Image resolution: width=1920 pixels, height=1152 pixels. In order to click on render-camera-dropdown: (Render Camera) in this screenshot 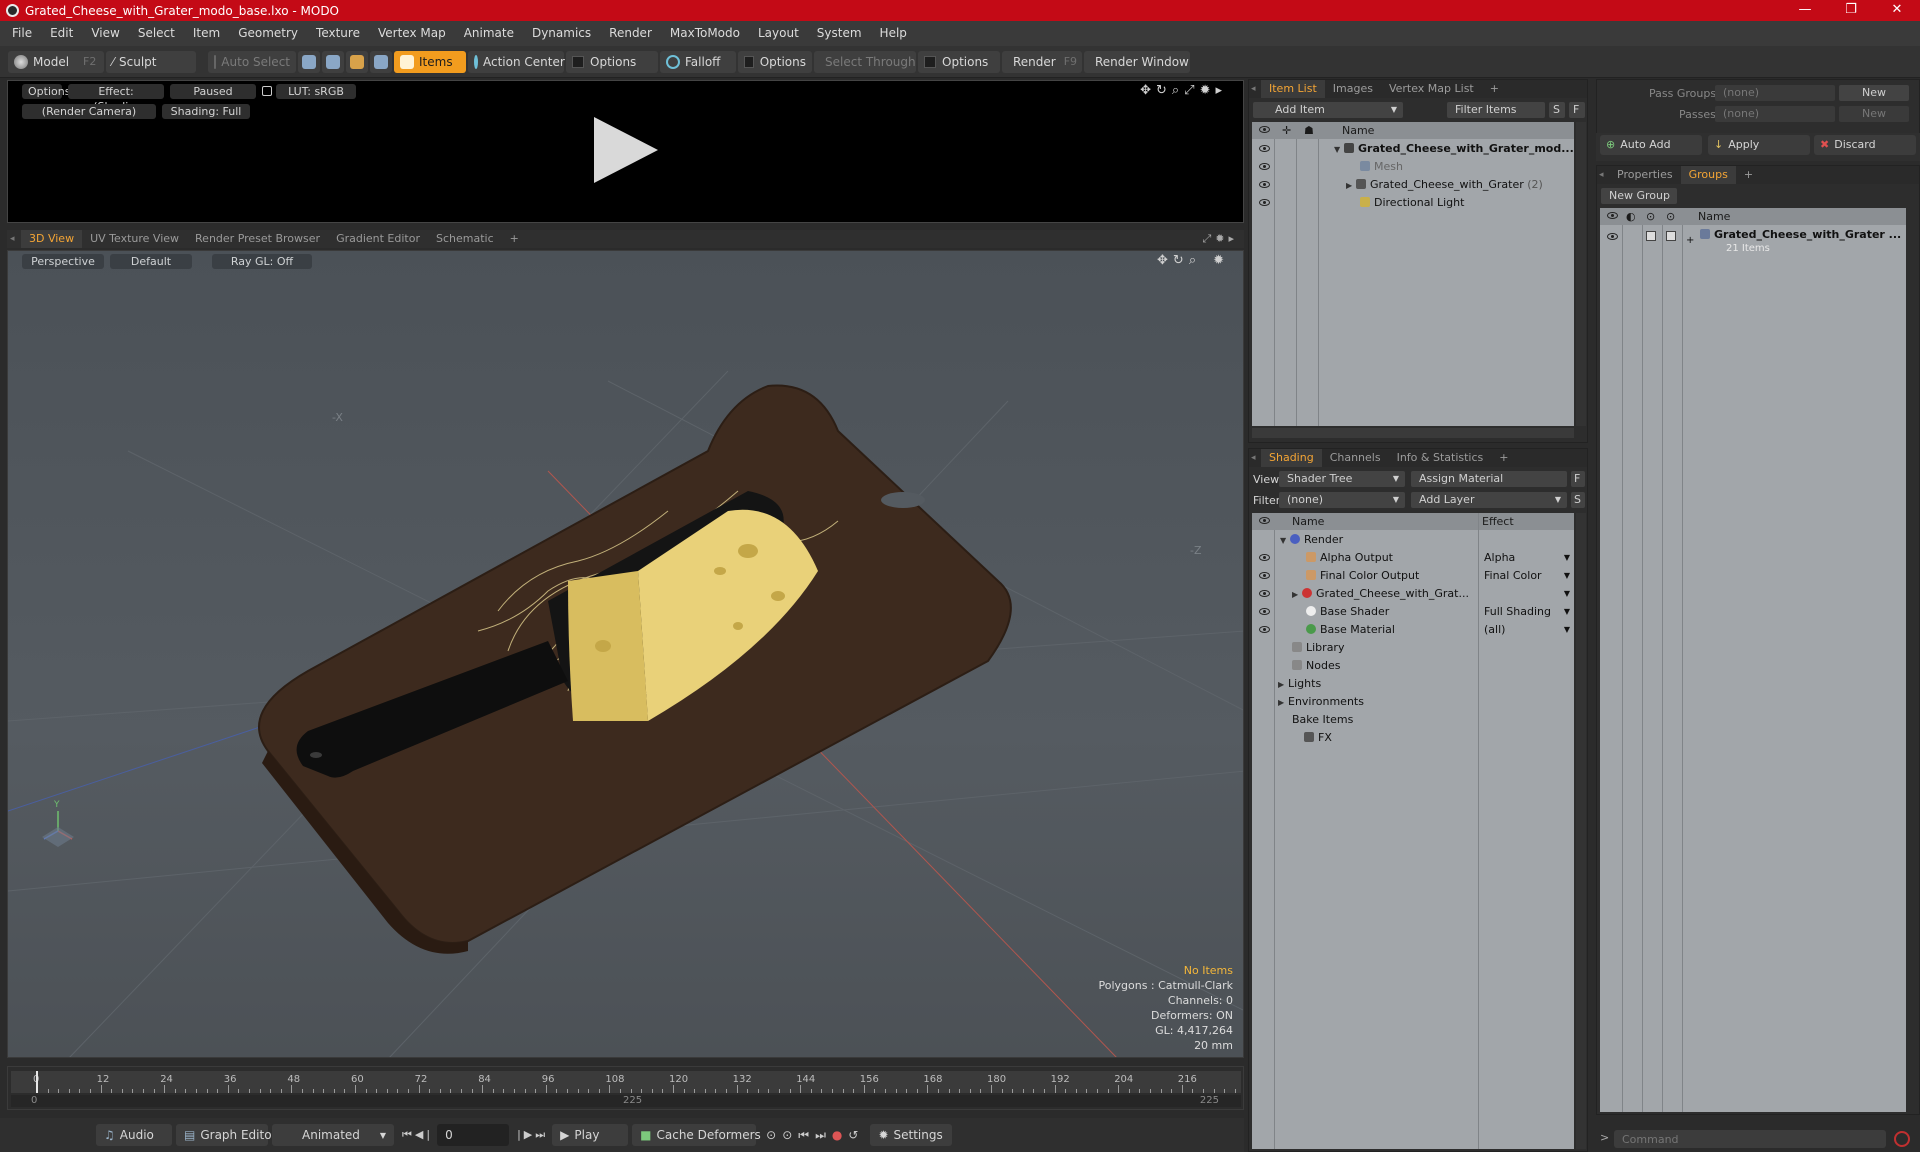, I will do `click(89, 111)`.